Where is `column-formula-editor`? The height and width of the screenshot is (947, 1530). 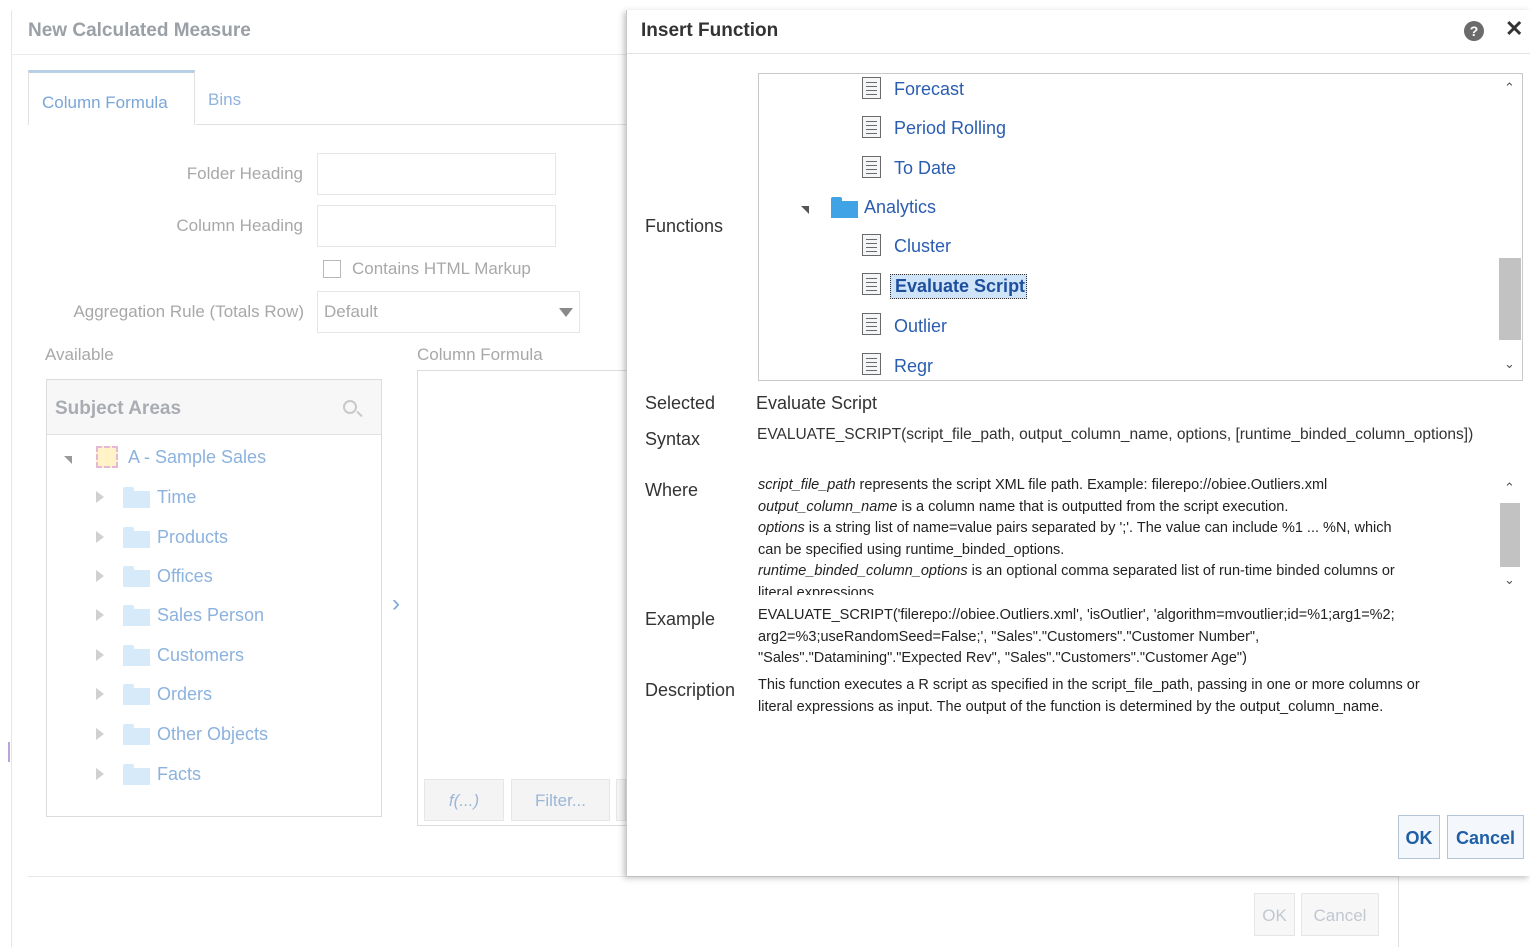 column-formula-editor is located at coordinates (522, 598).